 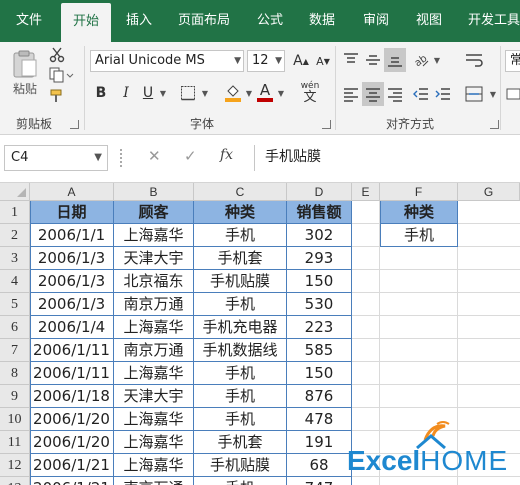 I want to click on fill-color-button, so click(x=233, y=93).